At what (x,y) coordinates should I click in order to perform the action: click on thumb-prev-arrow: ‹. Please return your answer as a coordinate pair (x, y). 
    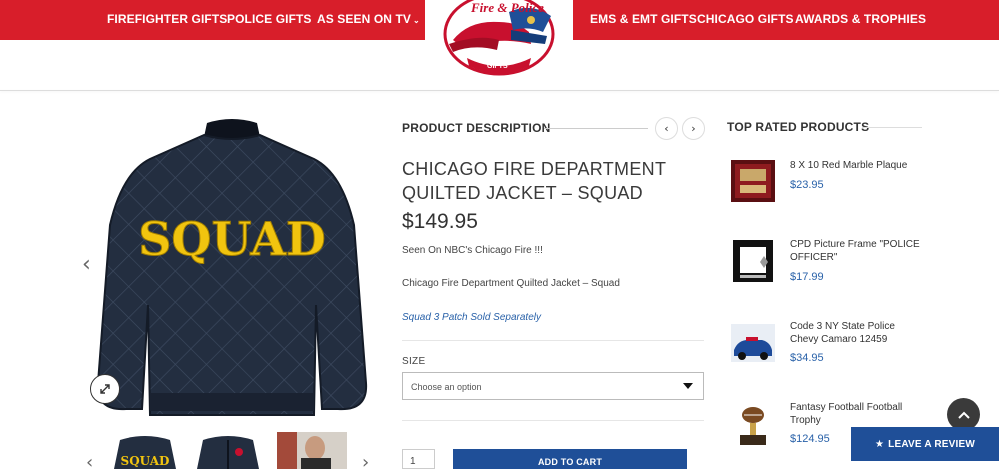
    Looking at the image, I should click on (89, 460).